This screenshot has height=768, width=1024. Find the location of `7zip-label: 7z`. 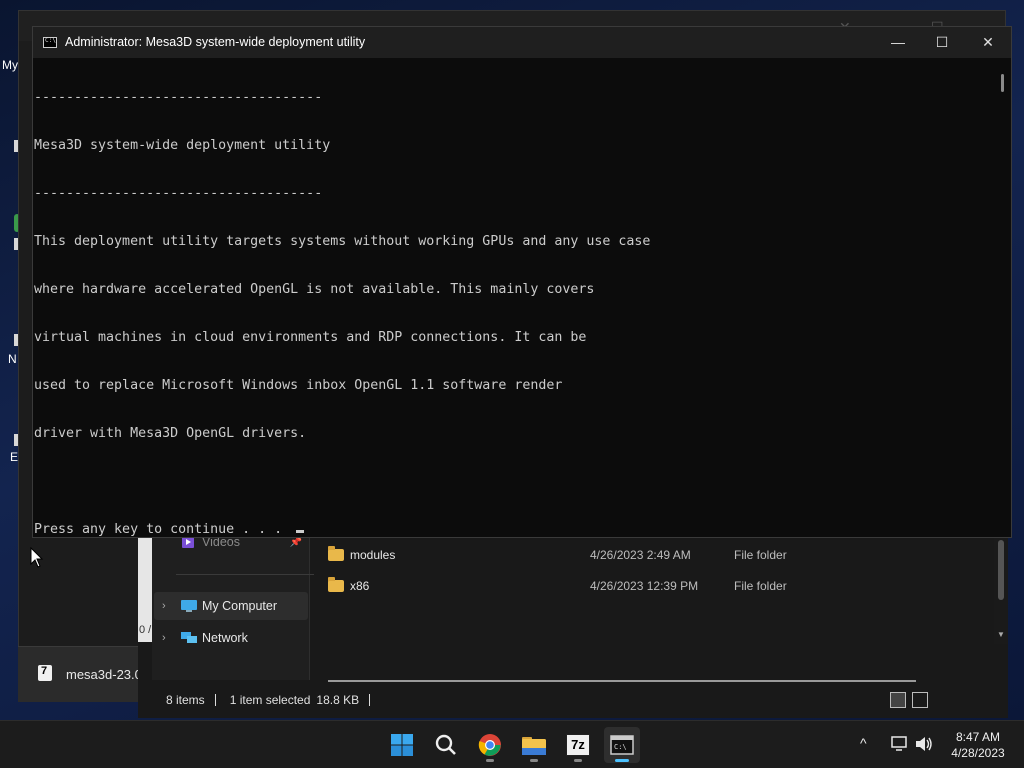

7zip-label: 7z is located at coordinates (578, 744).